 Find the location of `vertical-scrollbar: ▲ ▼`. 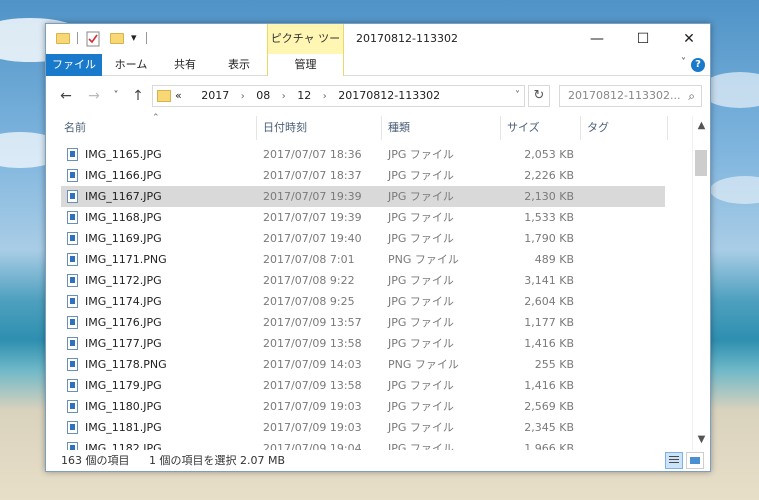

vertical-scrollbar: ▲ ▼ is located at coordinates (701, 283).